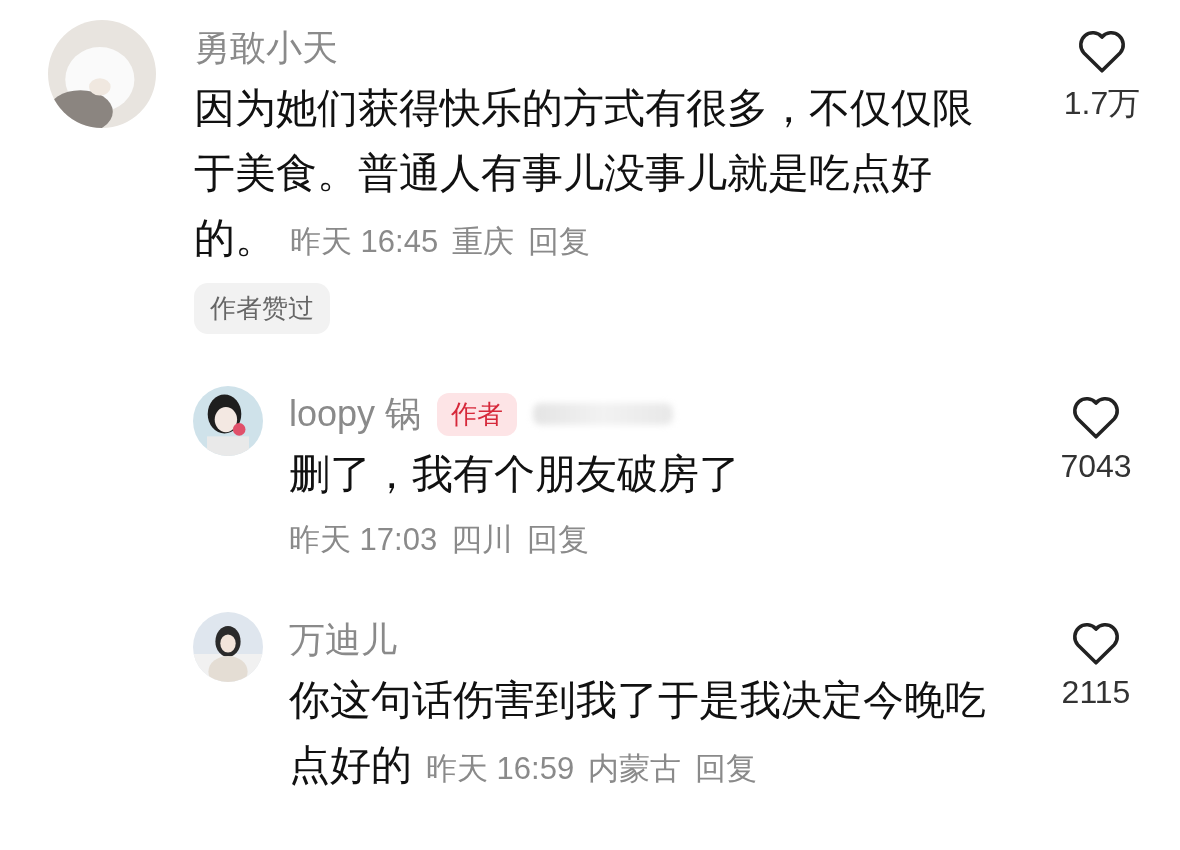 The width and height of the screenshot is (1180, 850). Describe the element at coordinates (635, 769) in the screenshot. I see `comment-location: 内蒙古` at that location.